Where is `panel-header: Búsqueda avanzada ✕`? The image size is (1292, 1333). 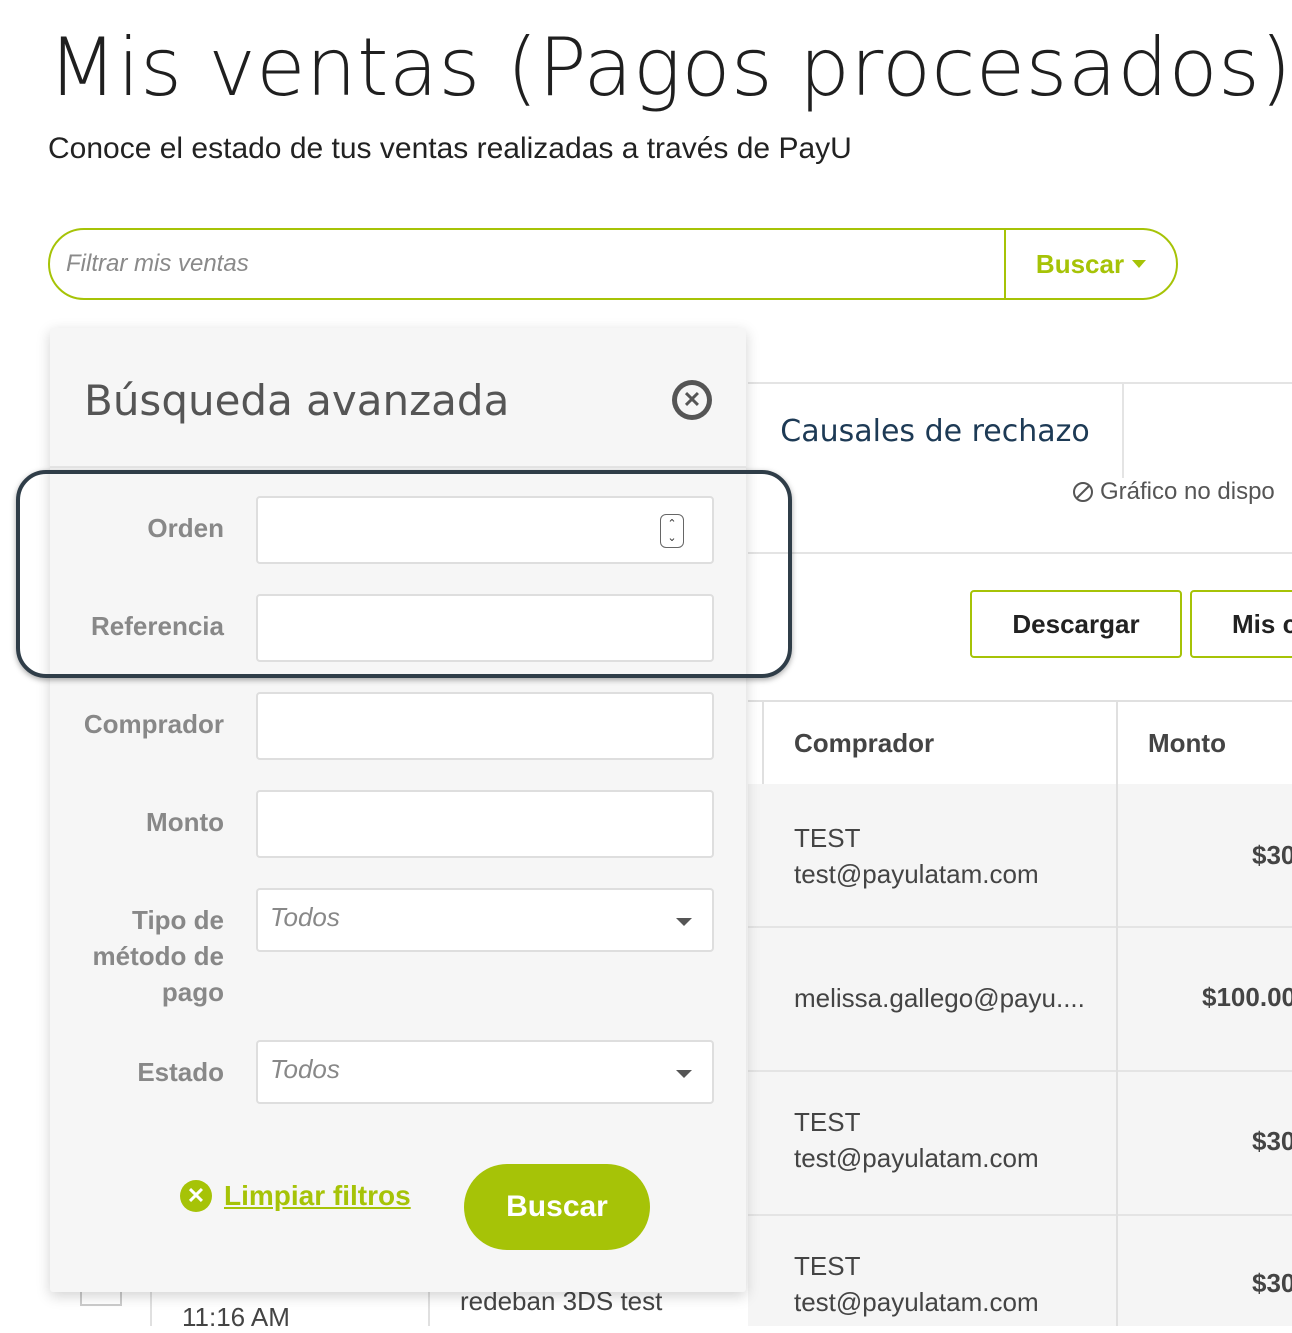 panel-header: Búsqueda avanzada ✕ is located at coordinates (398, 398).